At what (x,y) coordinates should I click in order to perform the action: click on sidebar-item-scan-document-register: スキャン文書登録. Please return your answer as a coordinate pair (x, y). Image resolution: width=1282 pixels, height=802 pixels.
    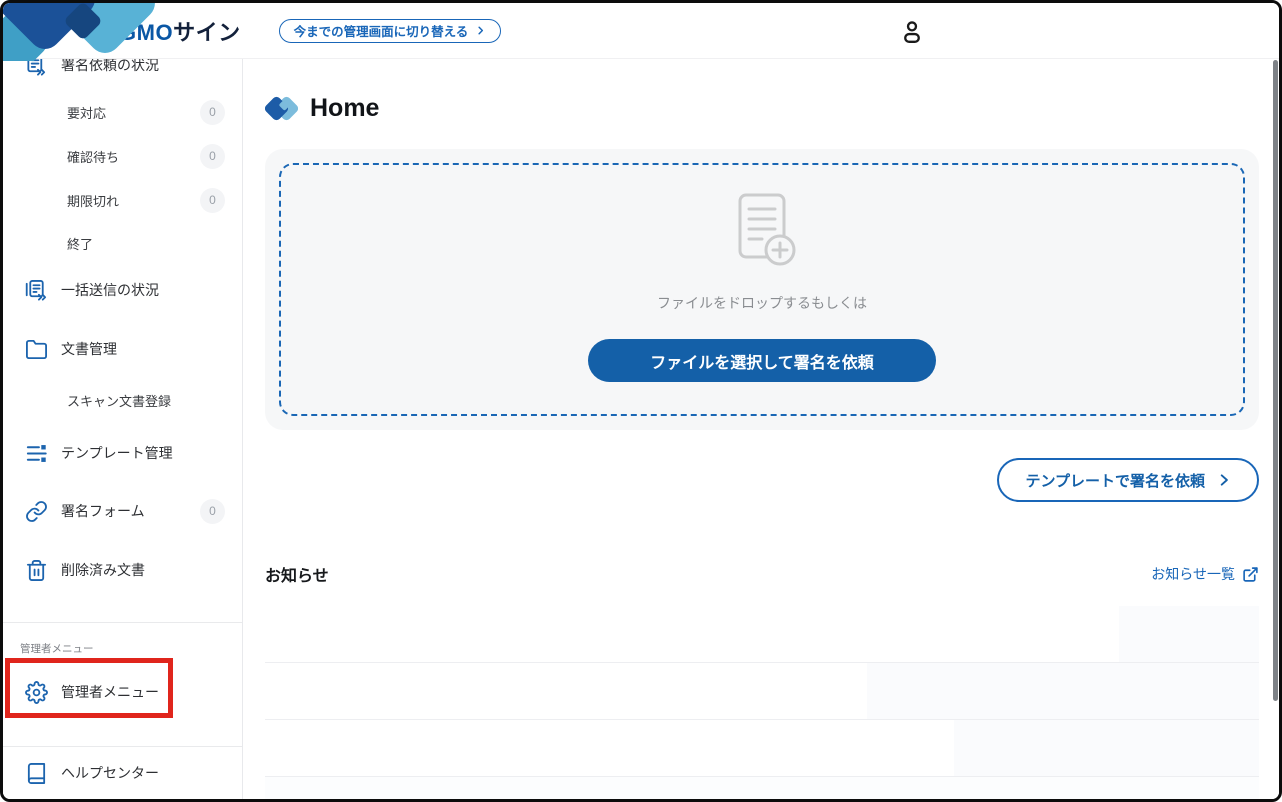
    Looking at the image, I should click on (122, 400).